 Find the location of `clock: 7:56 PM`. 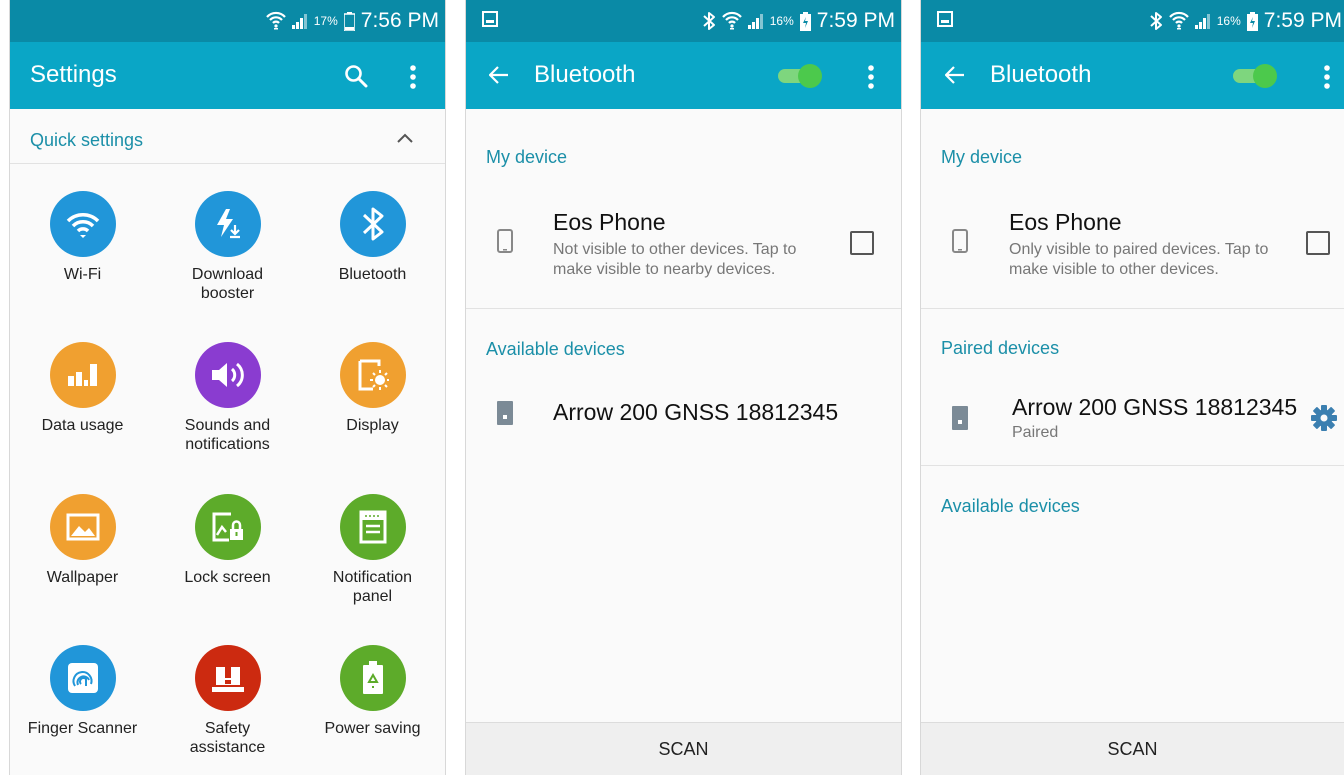

clock: 7:56 PM is located at coordinates (399, 20).